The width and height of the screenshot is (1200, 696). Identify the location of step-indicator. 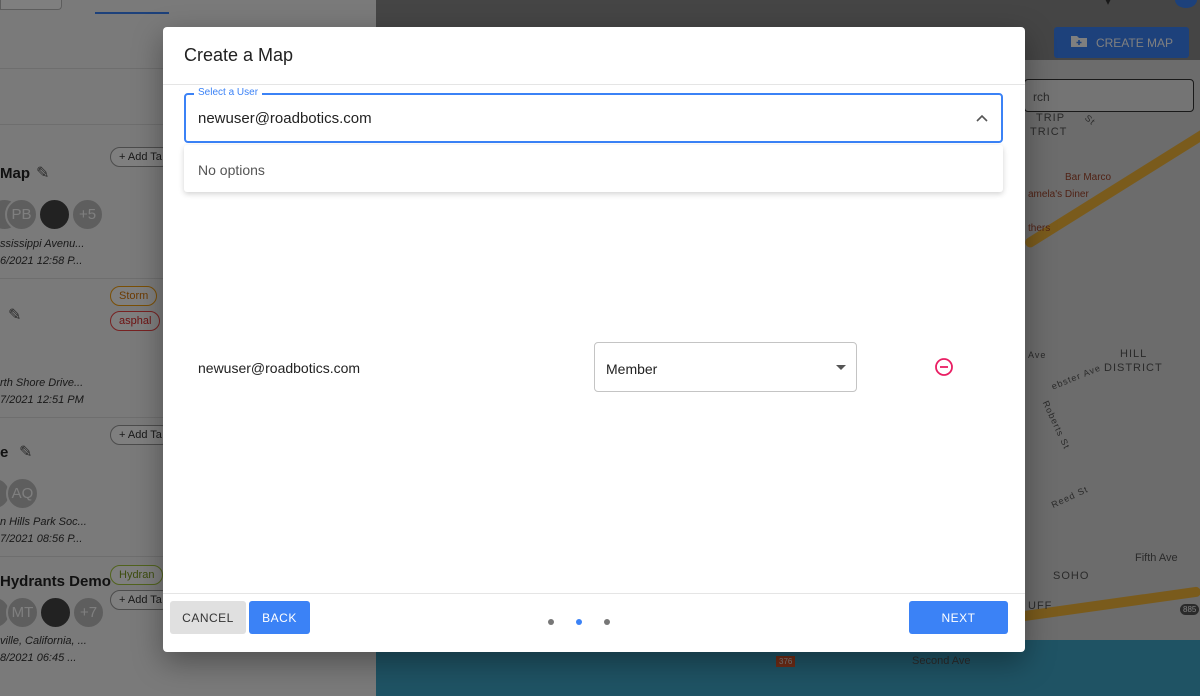
(579, 622).